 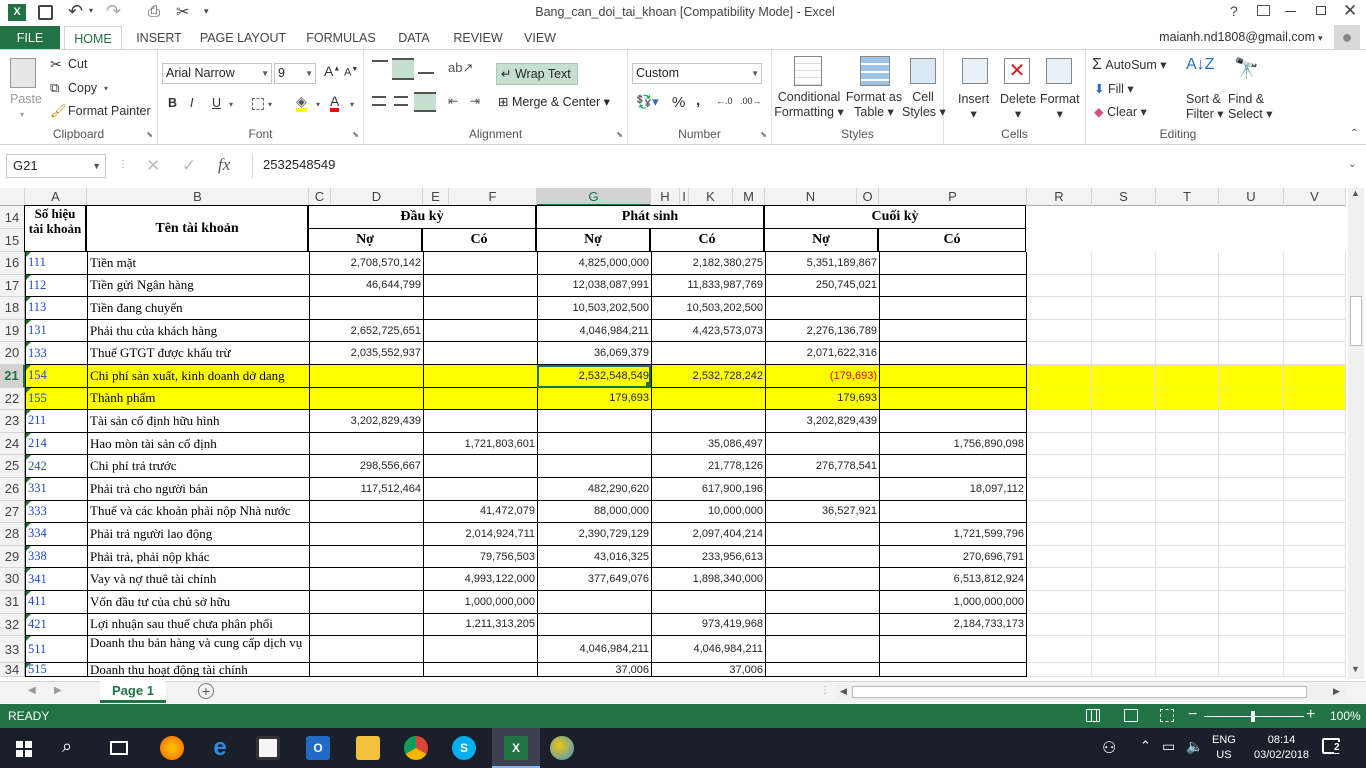 What do you see at coordinates (480, 557) in the screenshot?
I see `opening-credit: 79,756,503` at bounding box center [480, 557].